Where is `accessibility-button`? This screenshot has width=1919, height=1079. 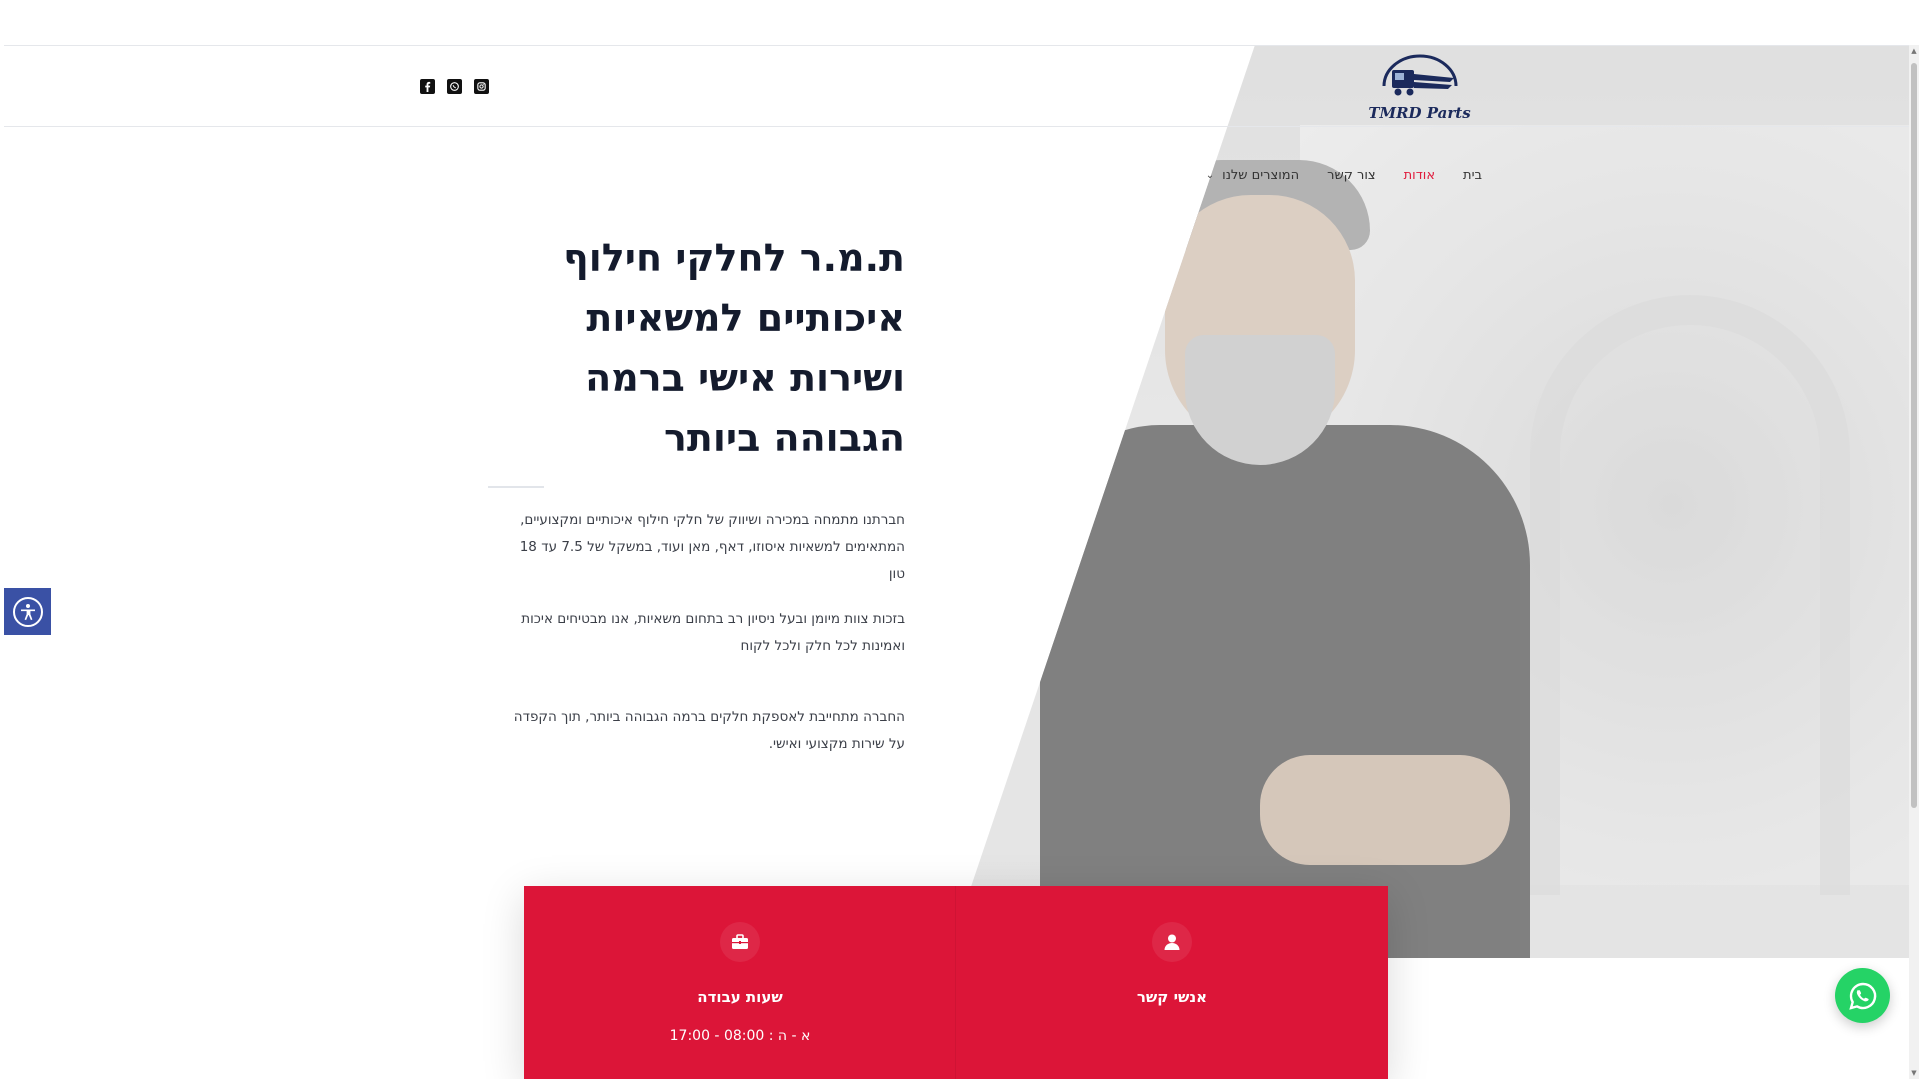 accessibility-button is located at coordinates (27, 611).